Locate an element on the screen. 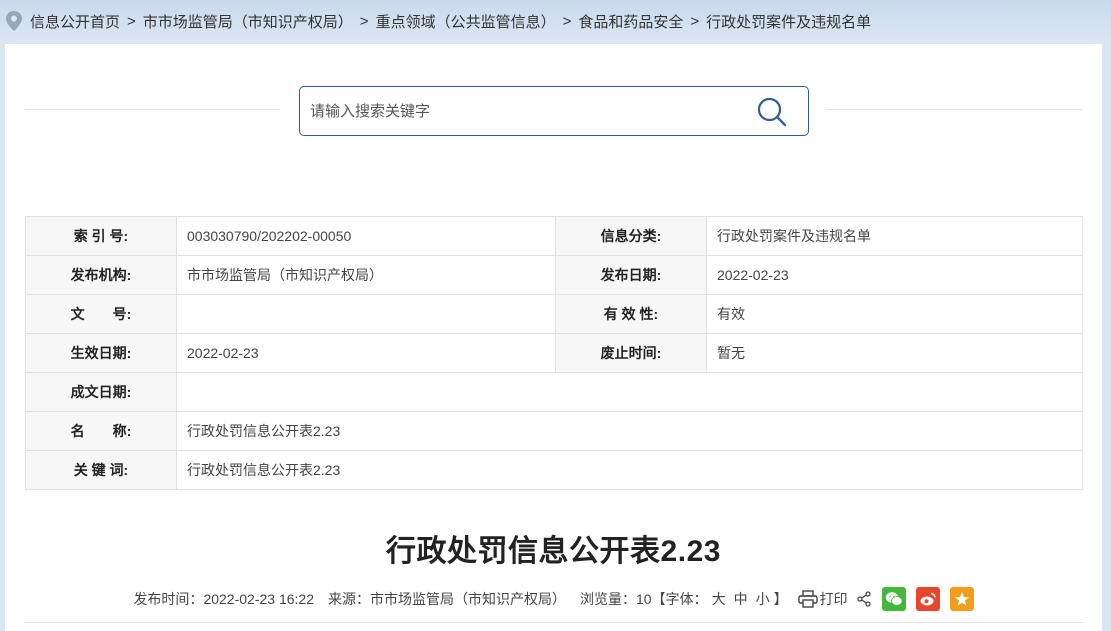 This screenshot has width=1111, height=631. star-icon is located at coordinates (961, 599).